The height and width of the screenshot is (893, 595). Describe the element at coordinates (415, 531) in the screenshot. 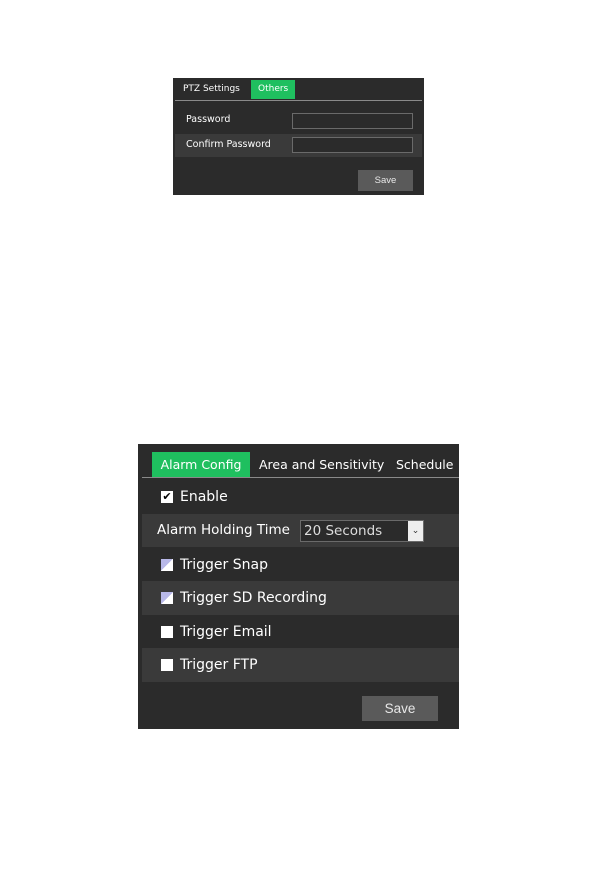

I see `chevron-down-icon: ⌄` at that location.